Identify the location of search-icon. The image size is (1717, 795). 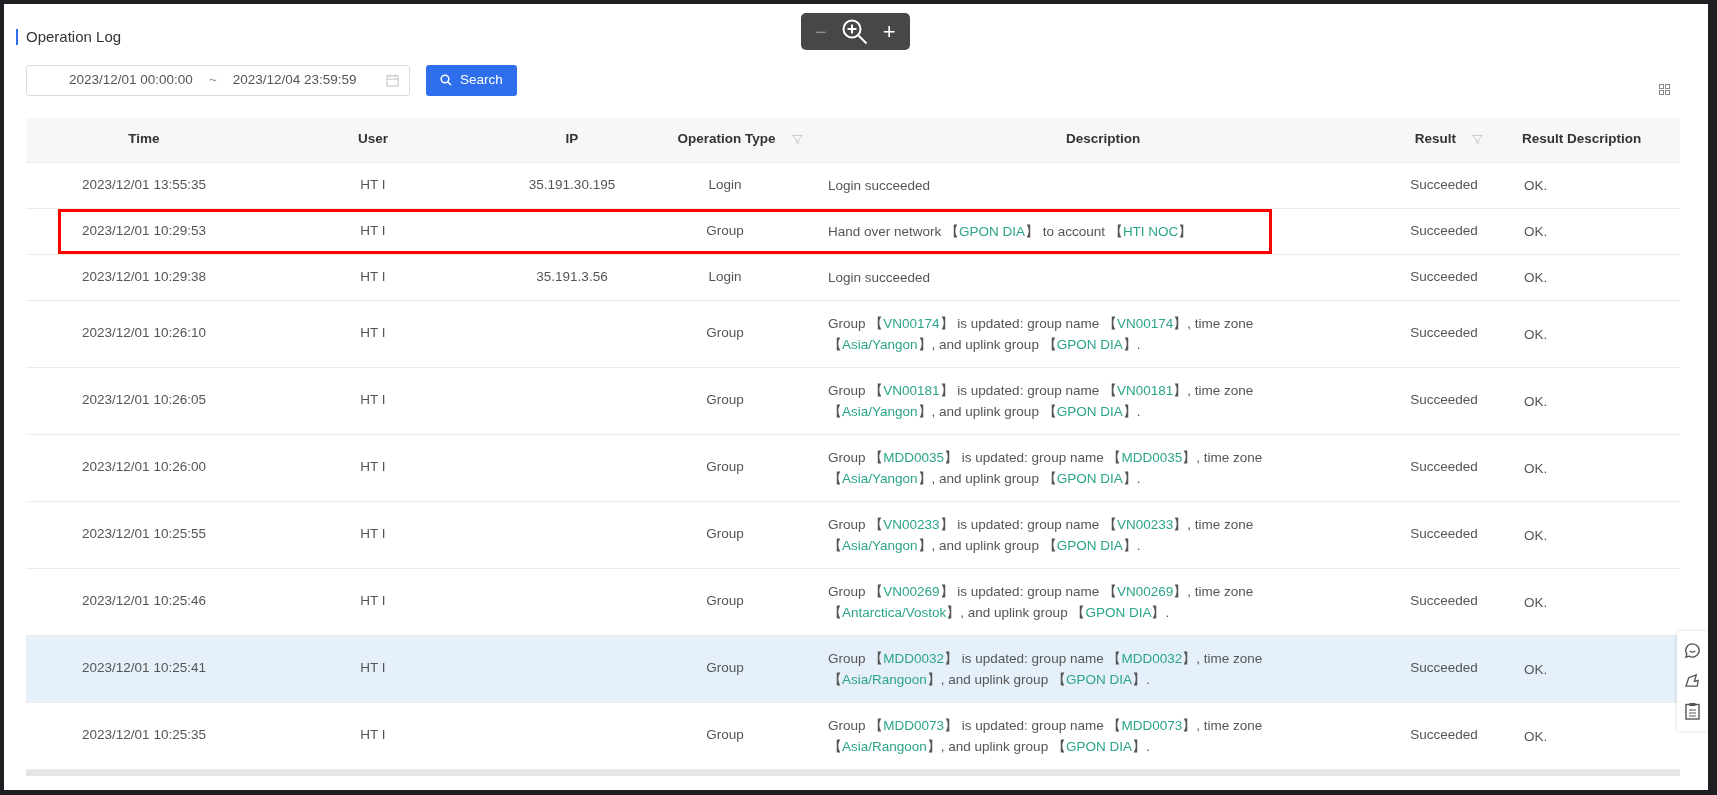
(446, 80).